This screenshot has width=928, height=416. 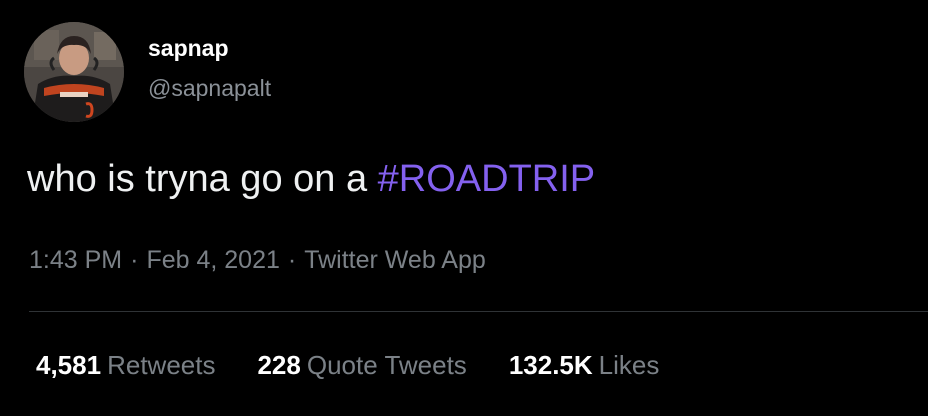 I want to click on likes-stat: 132.5K Likes, so click(x=584, y=365).